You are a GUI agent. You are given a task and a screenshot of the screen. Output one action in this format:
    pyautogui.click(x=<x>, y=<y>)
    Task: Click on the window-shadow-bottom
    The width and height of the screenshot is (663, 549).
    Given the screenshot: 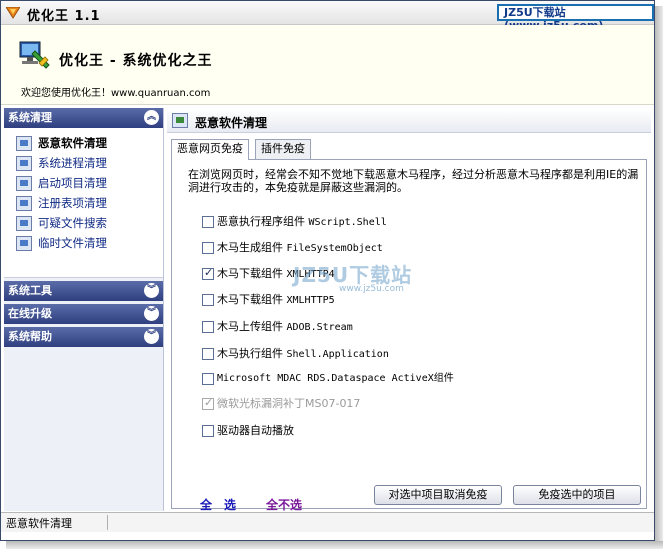 What is the action you would take?
    pyautogui.click(x=334, y=545)
    